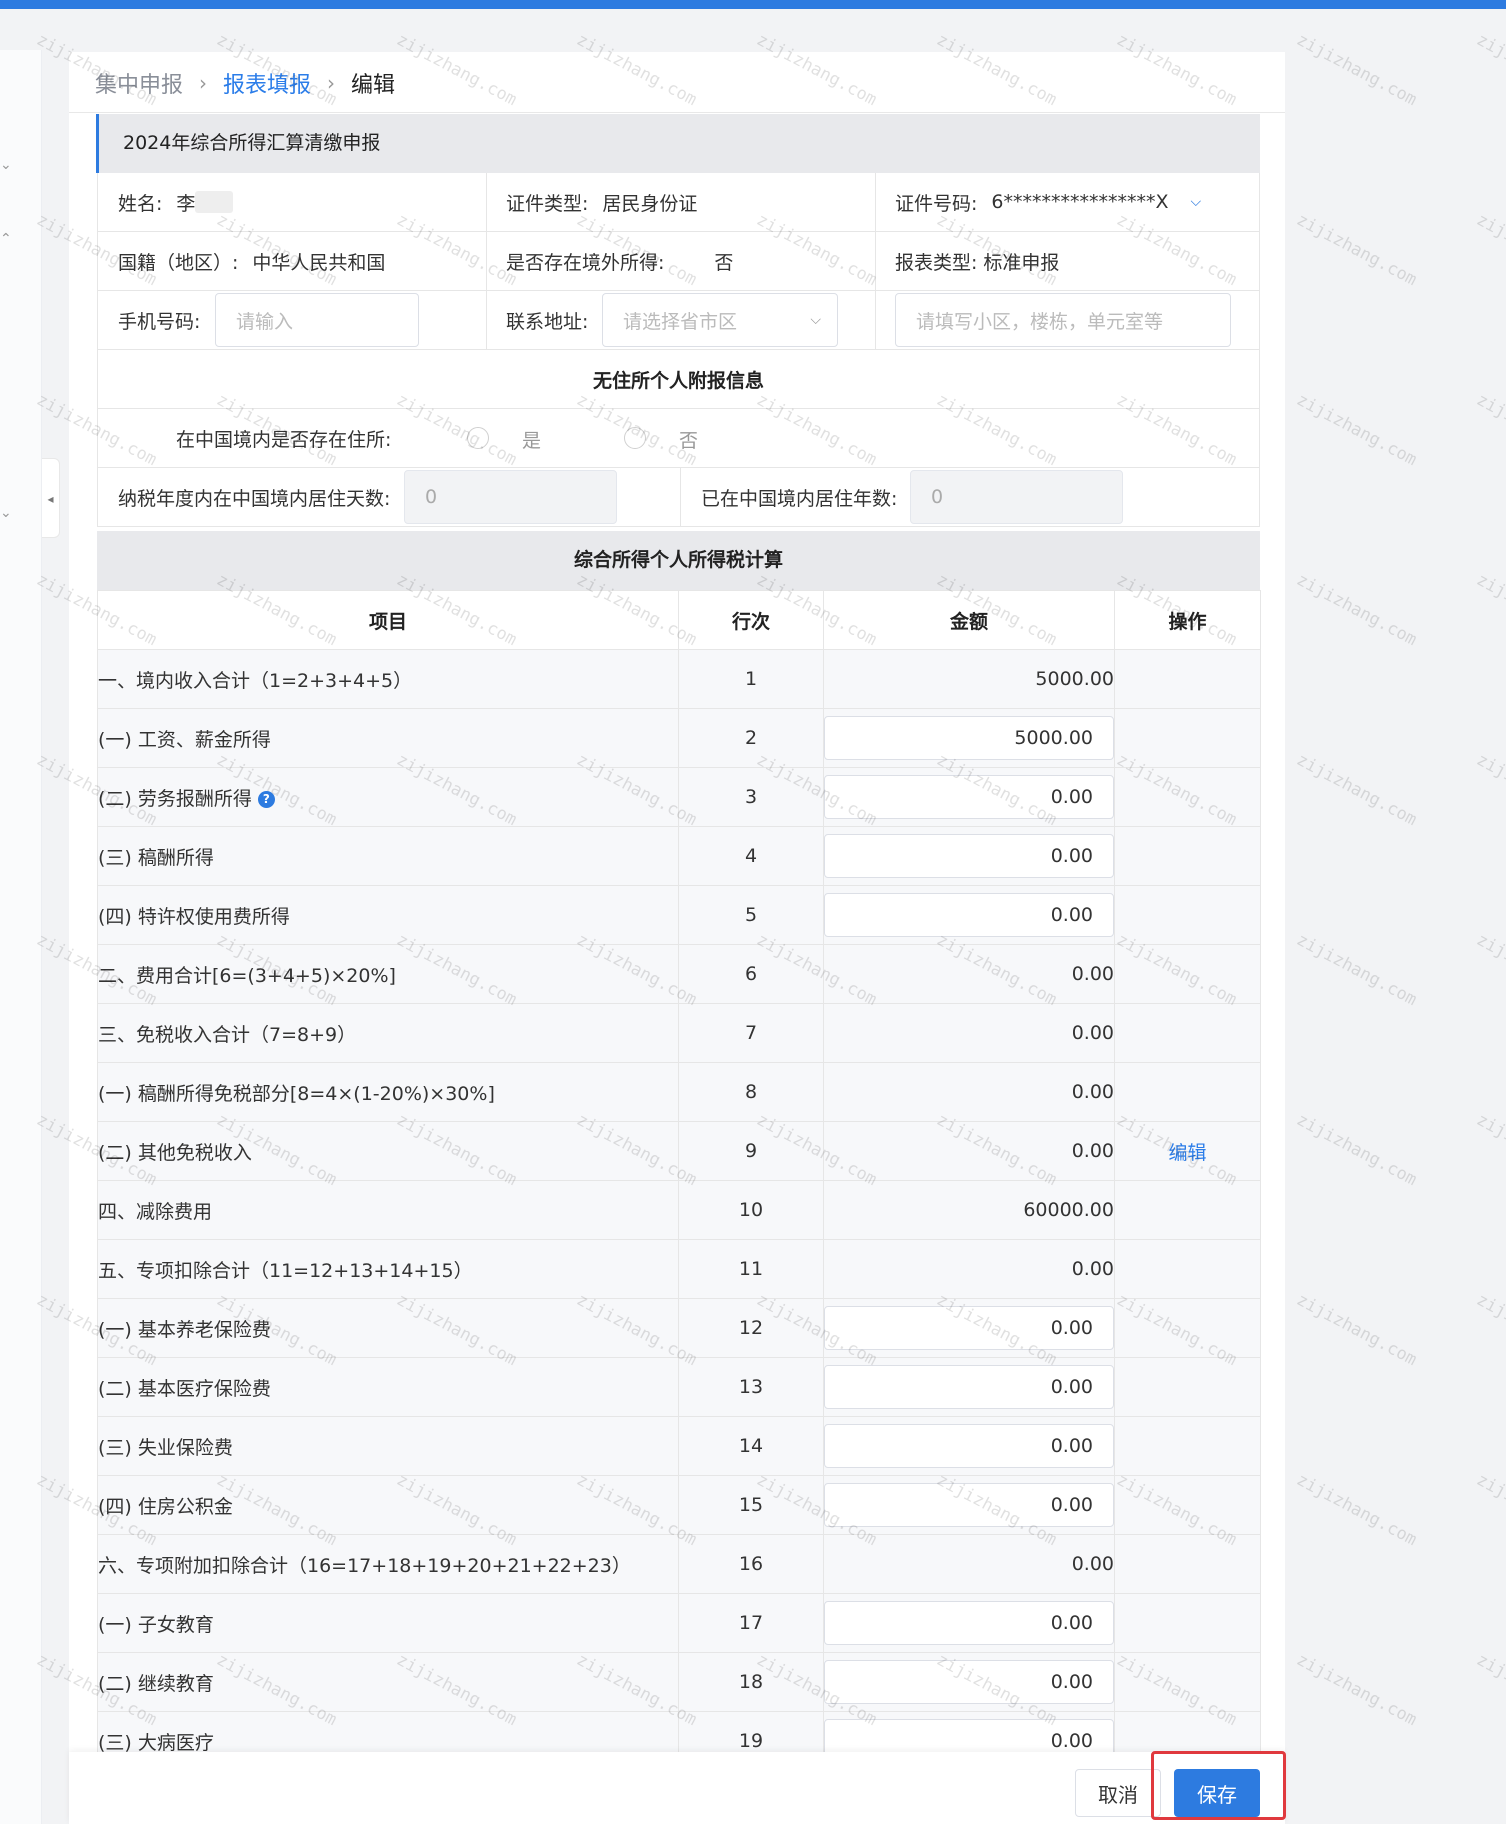  What do you see at coordinates (753, 4) in the screenshot?
I see `top-accent-bar` at bounding box center [753, 4].